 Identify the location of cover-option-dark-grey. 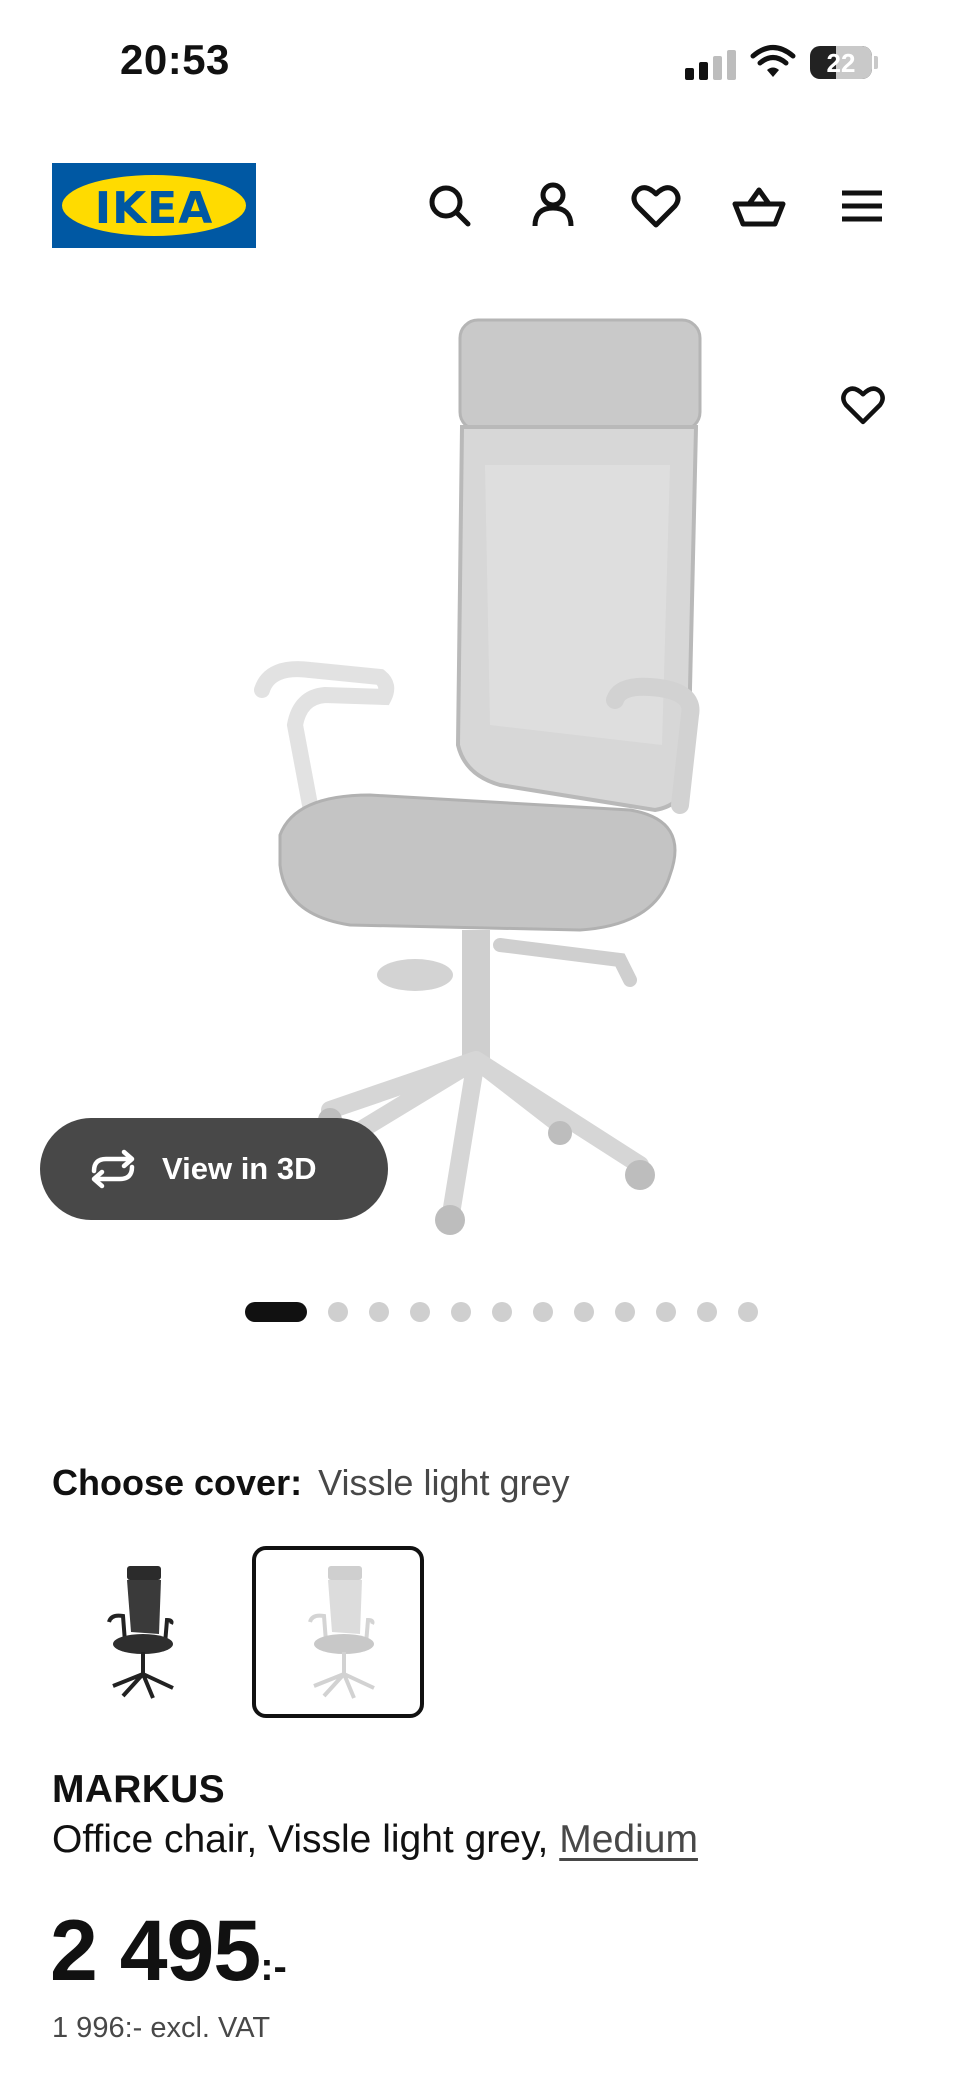
(141, 1632).